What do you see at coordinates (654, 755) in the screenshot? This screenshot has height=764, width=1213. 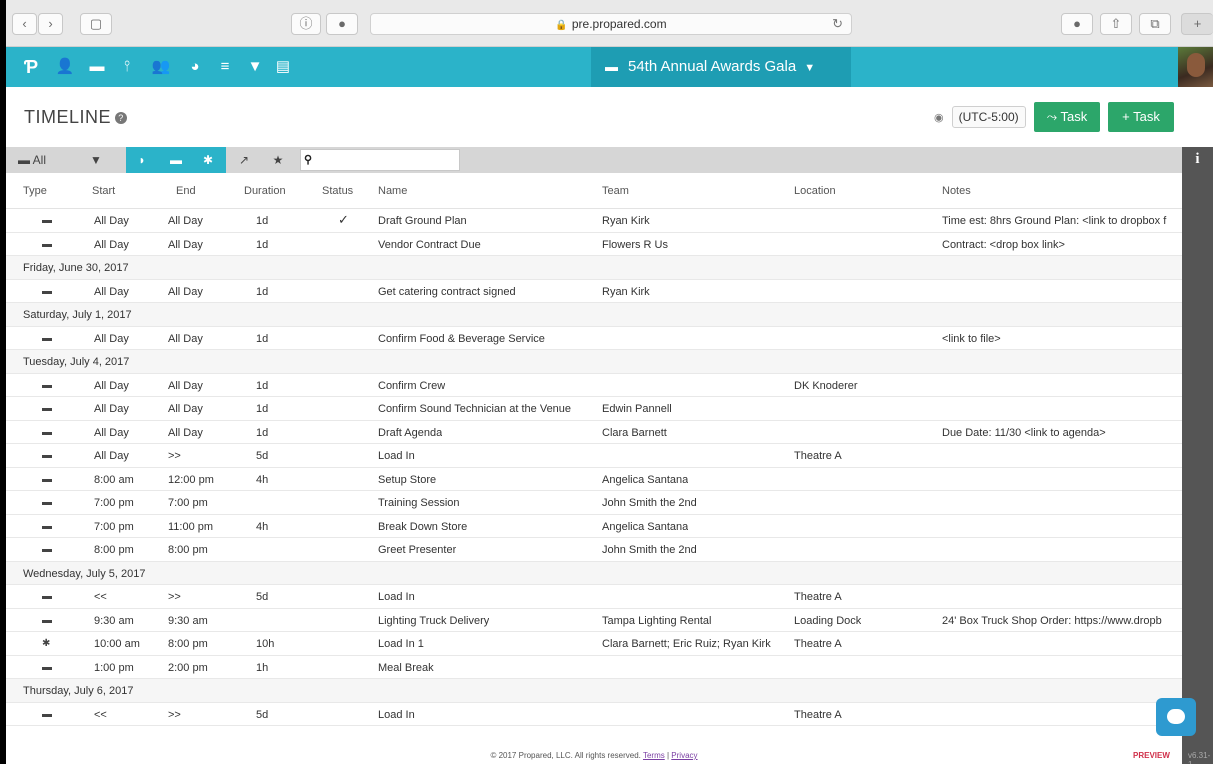 I see `terms-link: Terms` at bounding box center [654, 755].